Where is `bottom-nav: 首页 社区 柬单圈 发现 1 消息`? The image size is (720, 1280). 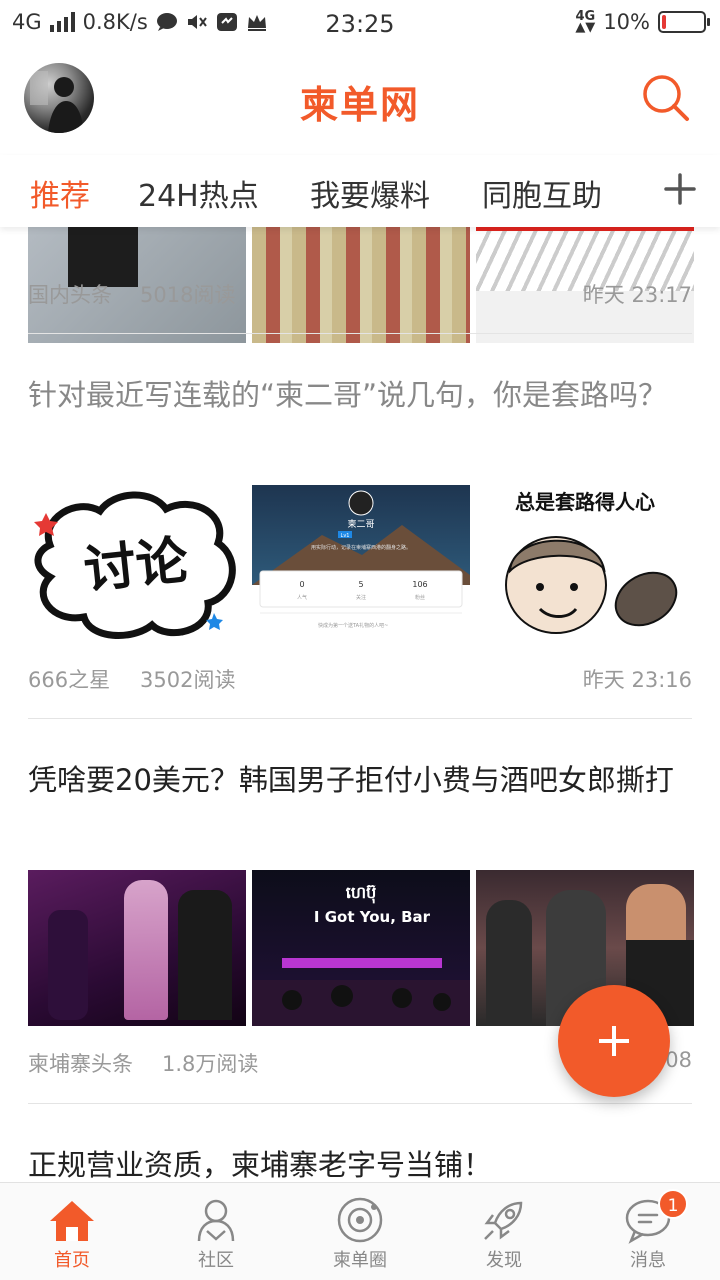 bottom-nav: 首页 社区 柬单圈 发现 1 消息 is located at coordinates (360, 1231).